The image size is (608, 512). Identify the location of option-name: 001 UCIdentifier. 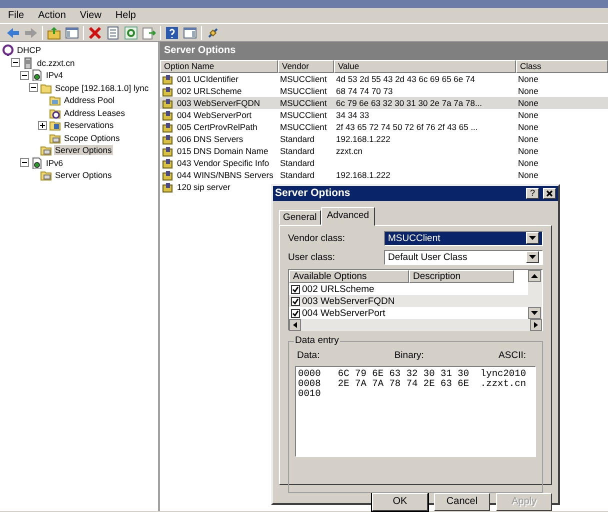
(207, 79).